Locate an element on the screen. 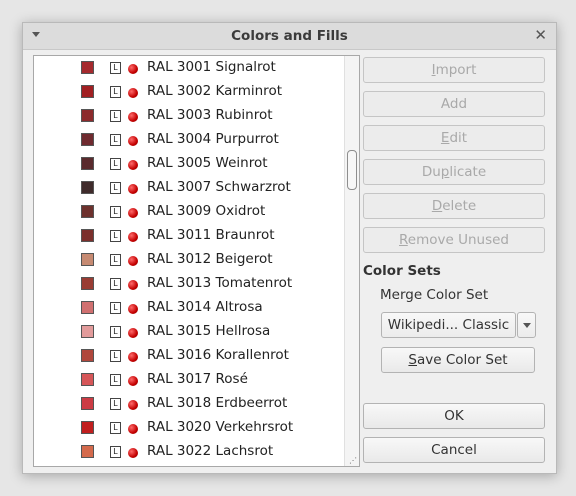 The image size is (576, 496). list-item: L RAL 3005 Weinrot is located at coordinates (189, 164).